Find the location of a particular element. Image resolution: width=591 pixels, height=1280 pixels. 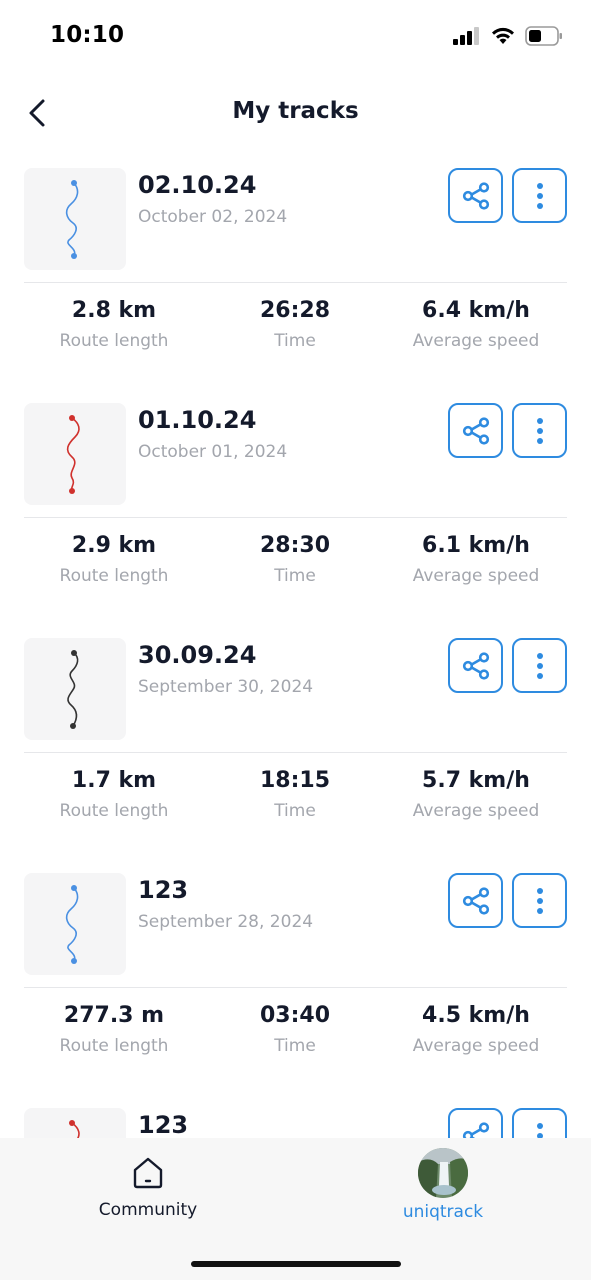

average-speed-value: 6.4 km/h is located at coordinates (476, 310).